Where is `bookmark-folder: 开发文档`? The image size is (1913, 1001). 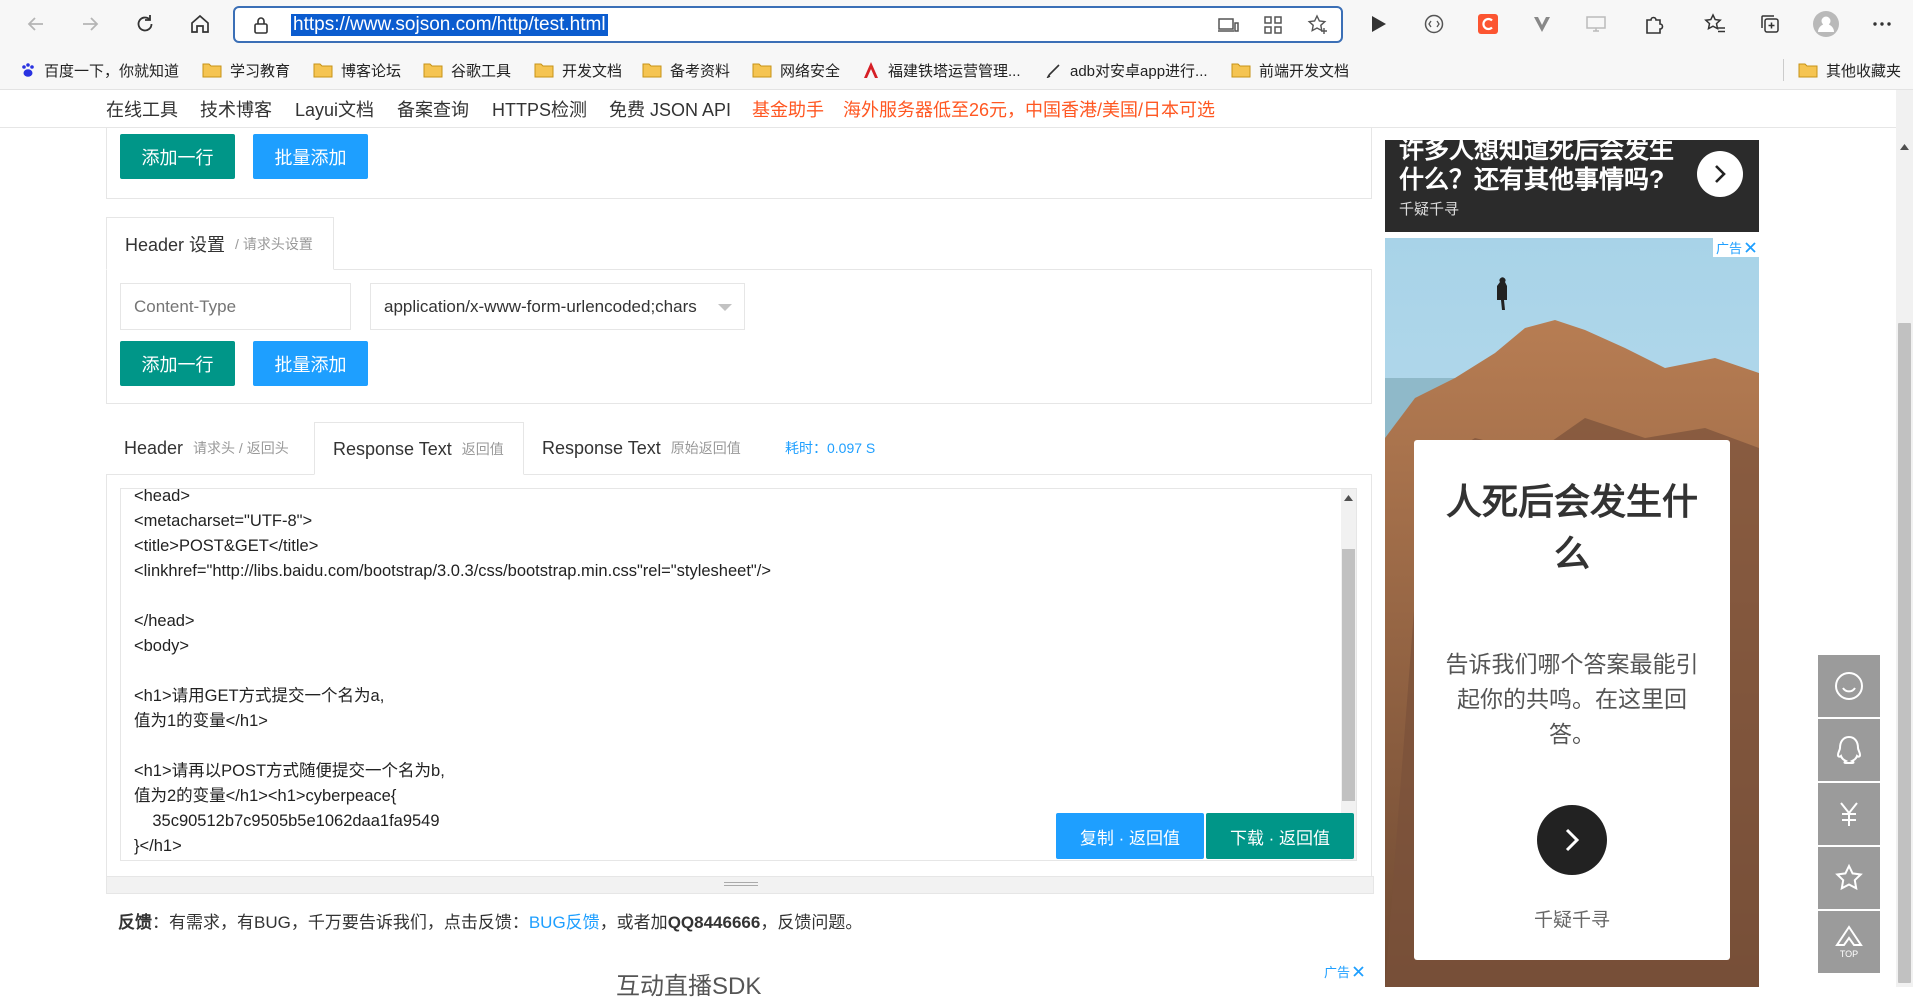 bookmark-folder: 开发文档 is located at coordinates (578, 70).